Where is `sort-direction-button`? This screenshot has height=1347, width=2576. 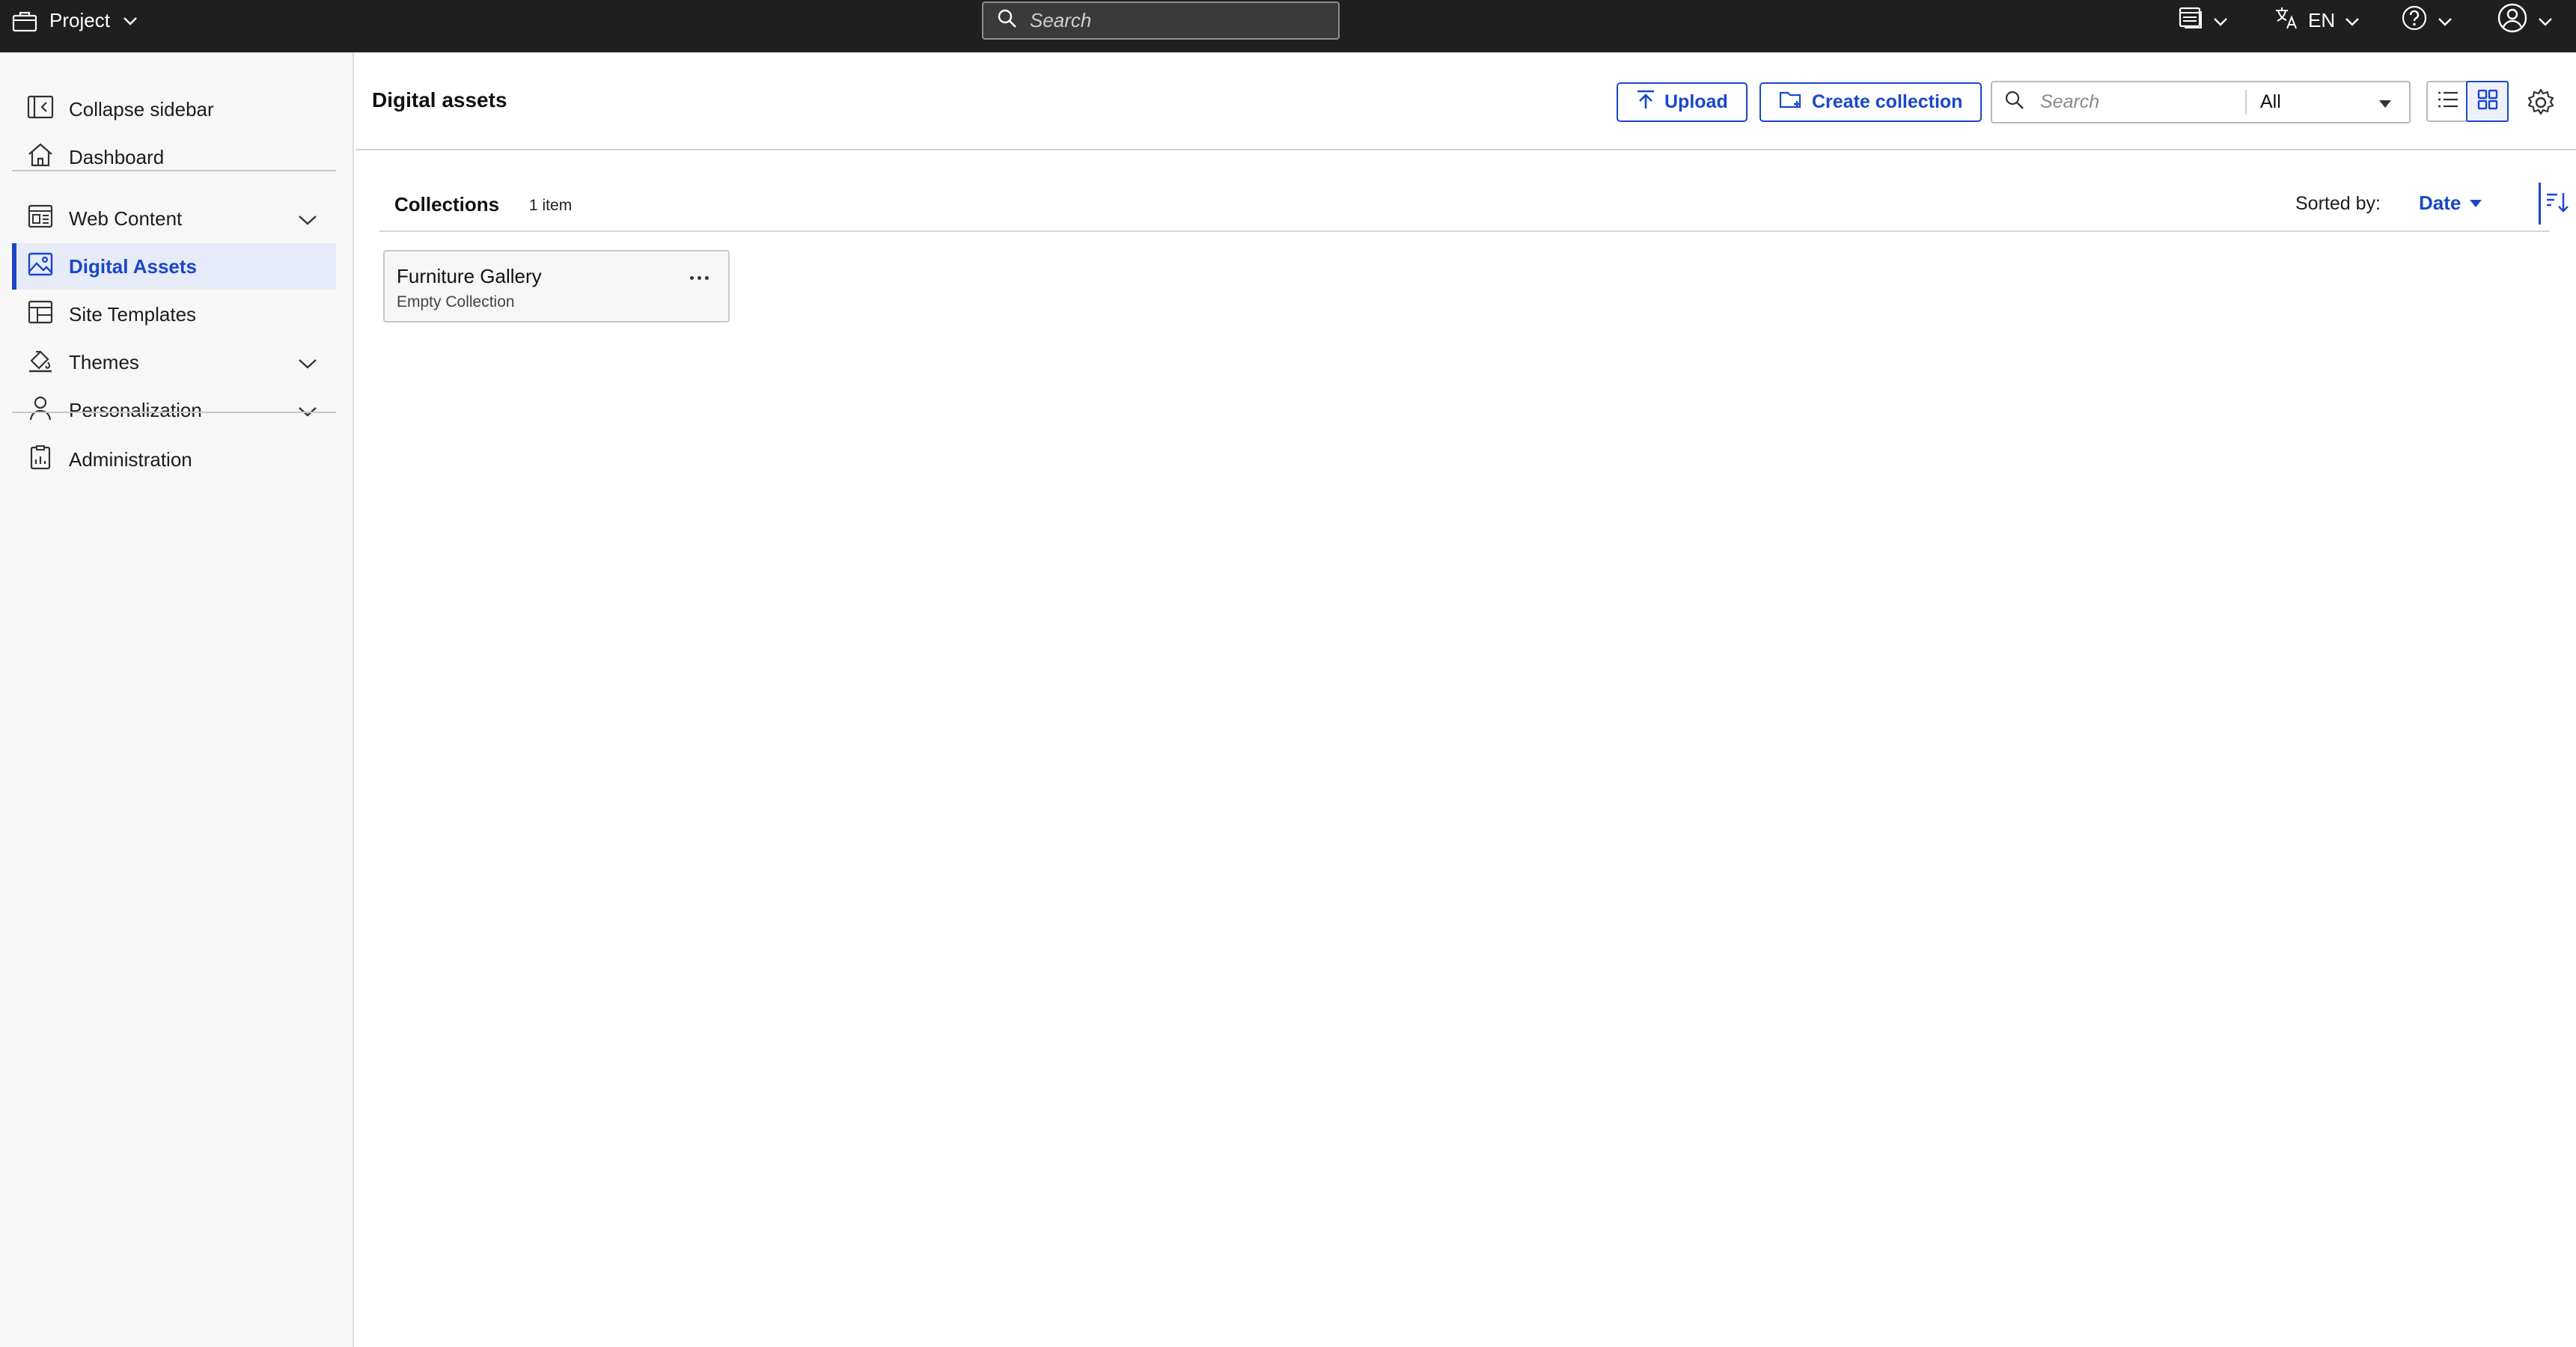
sort-direction-button is located at coordinates (2556, 203).